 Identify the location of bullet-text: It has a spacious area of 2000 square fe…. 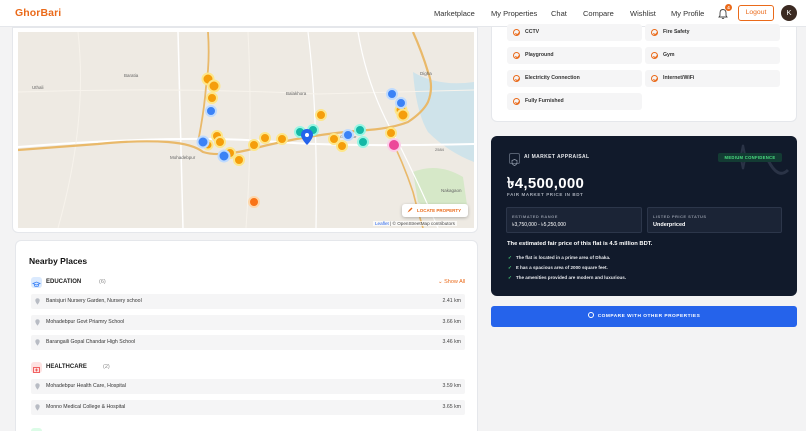
(561, 267).